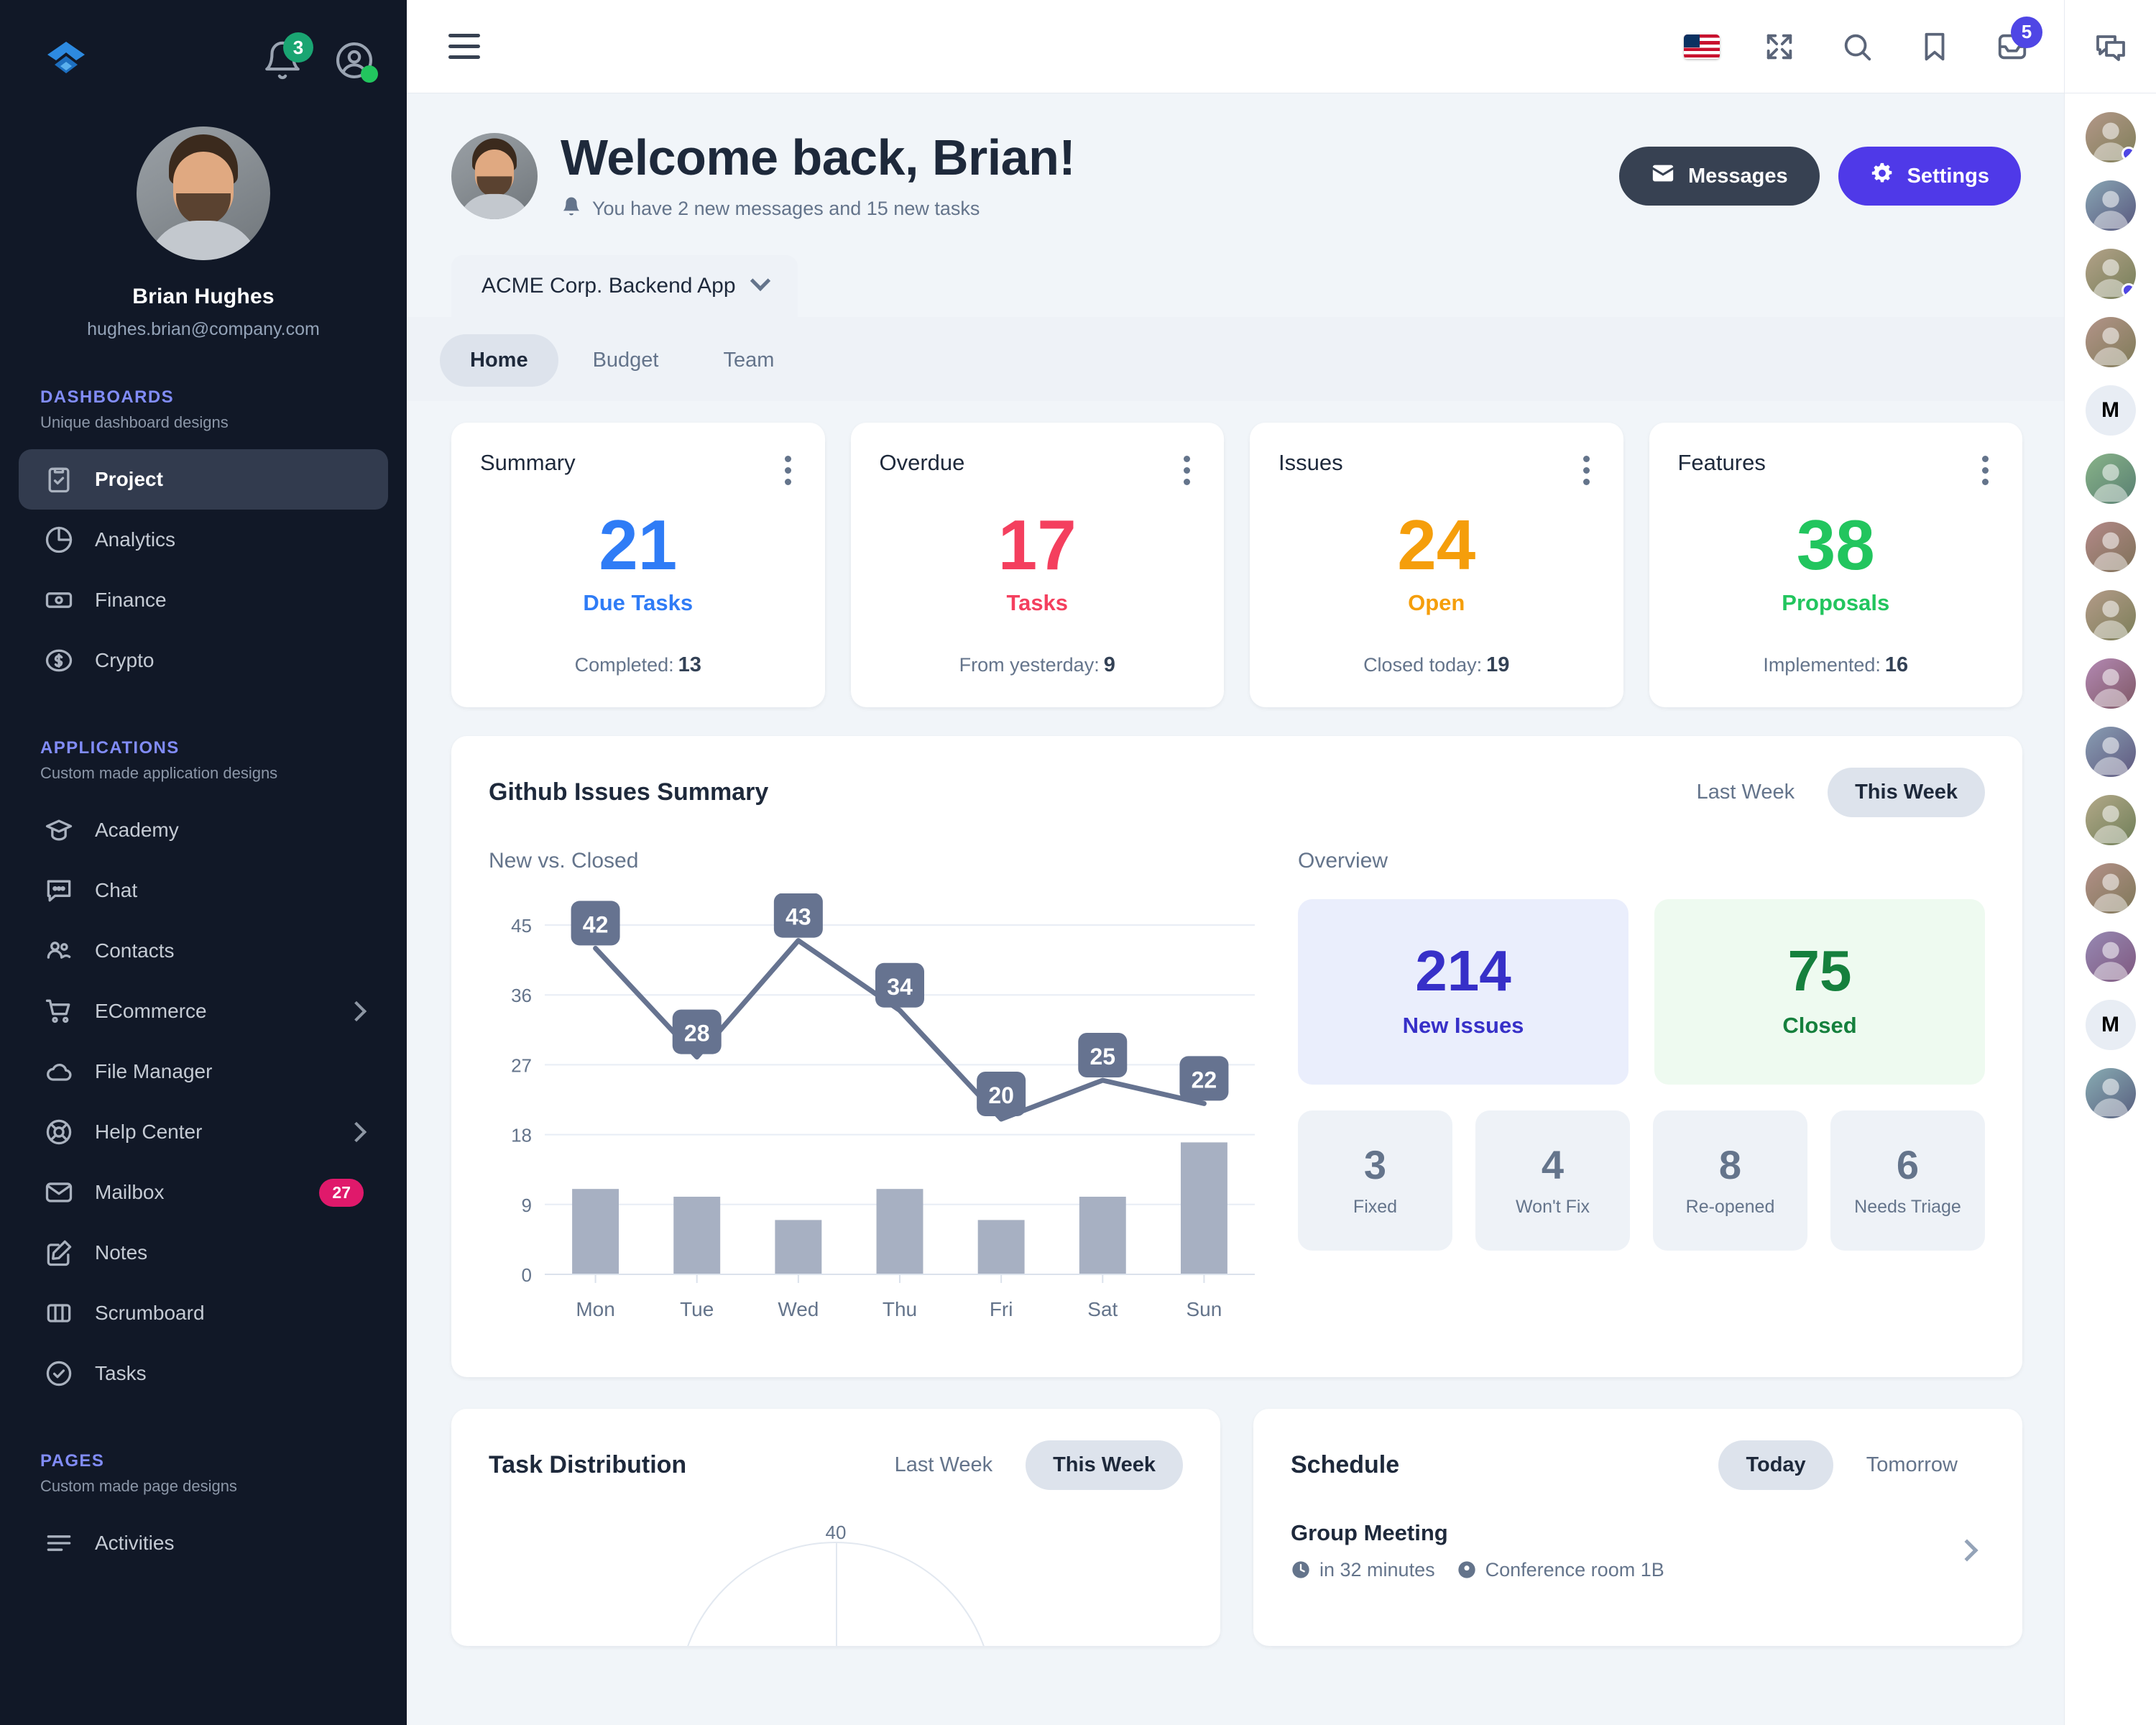 The image size is (2156, 1725). Describe the element at coordinates (818, 157) in the screenshot. I see `page-title: Welcome back, Brian!` at that location.